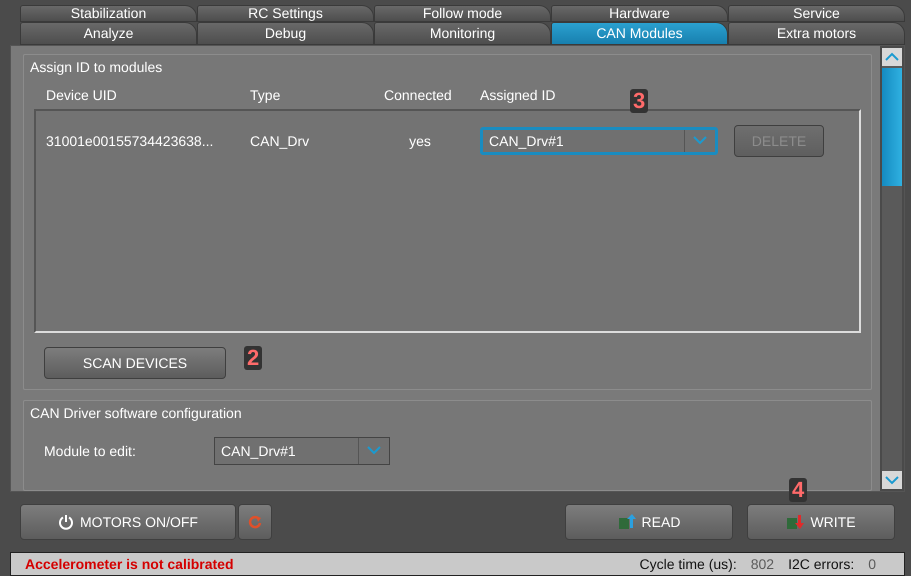 The width and height of the screenshot is (911, 576). I want to click on annotation-number: 2, so click(253, 358).